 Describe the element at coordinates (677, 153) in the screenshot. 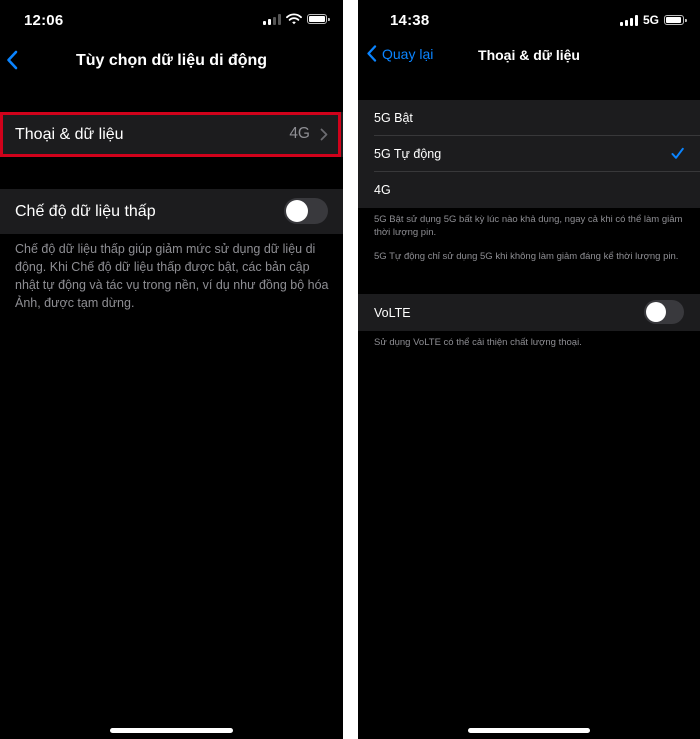

I see `checkmark-icon` at that location.